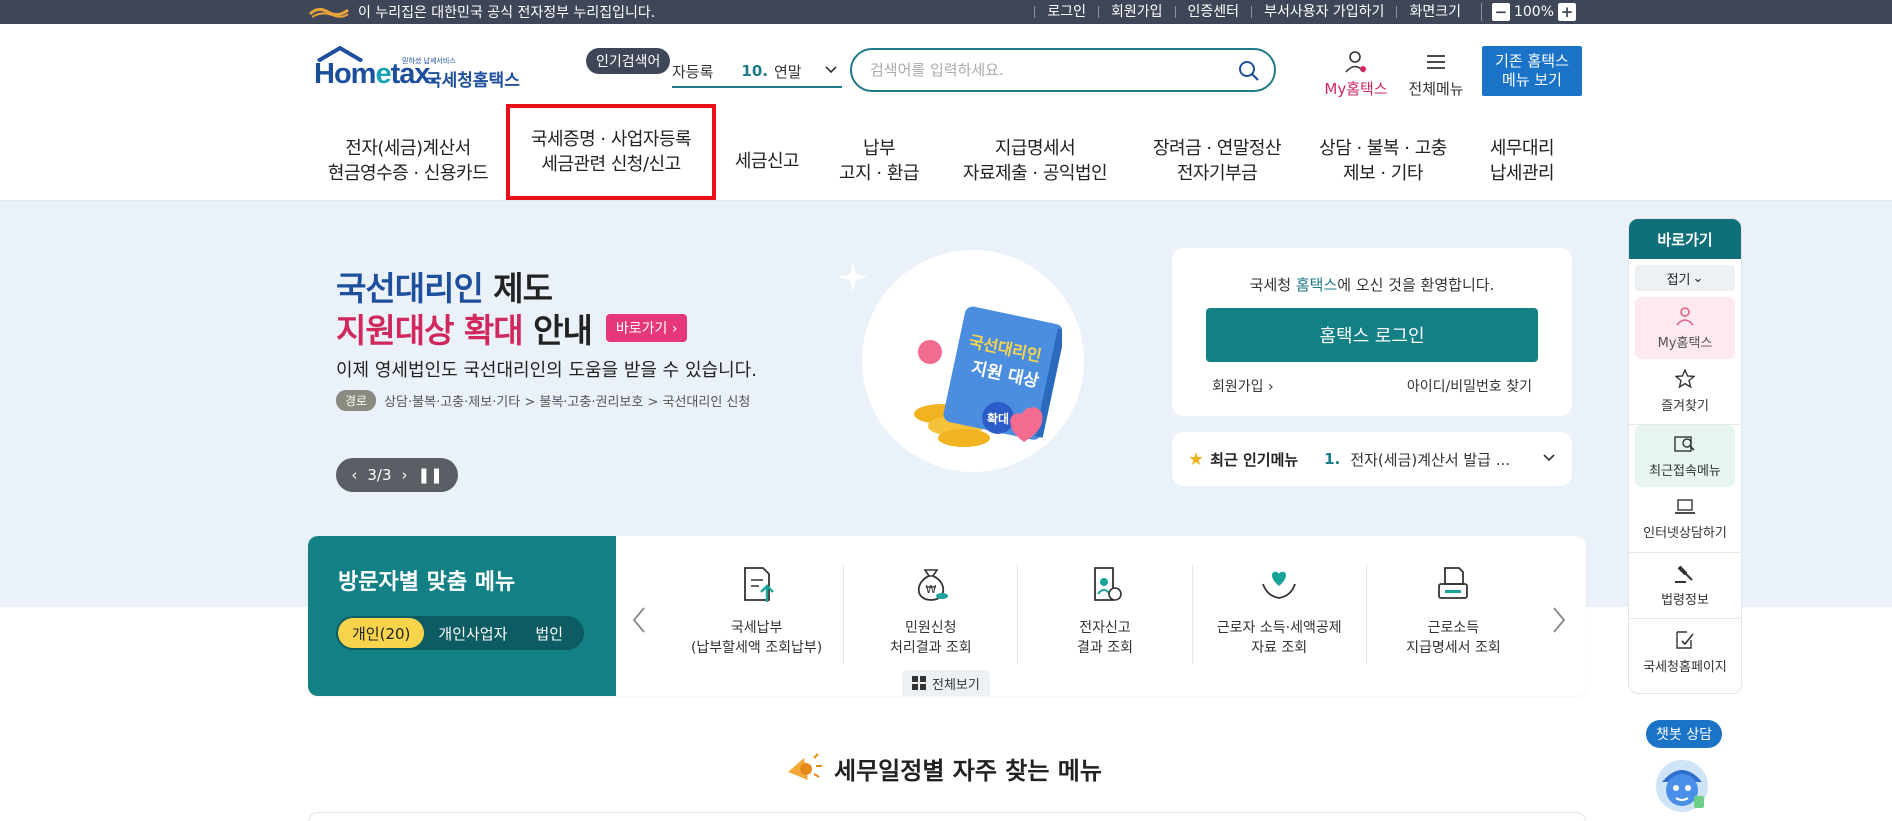  Describe the element at coordinates (1522, 161) in the screenshot. I see `nav-tax-agent: 세무대리 납세관리` at that location.